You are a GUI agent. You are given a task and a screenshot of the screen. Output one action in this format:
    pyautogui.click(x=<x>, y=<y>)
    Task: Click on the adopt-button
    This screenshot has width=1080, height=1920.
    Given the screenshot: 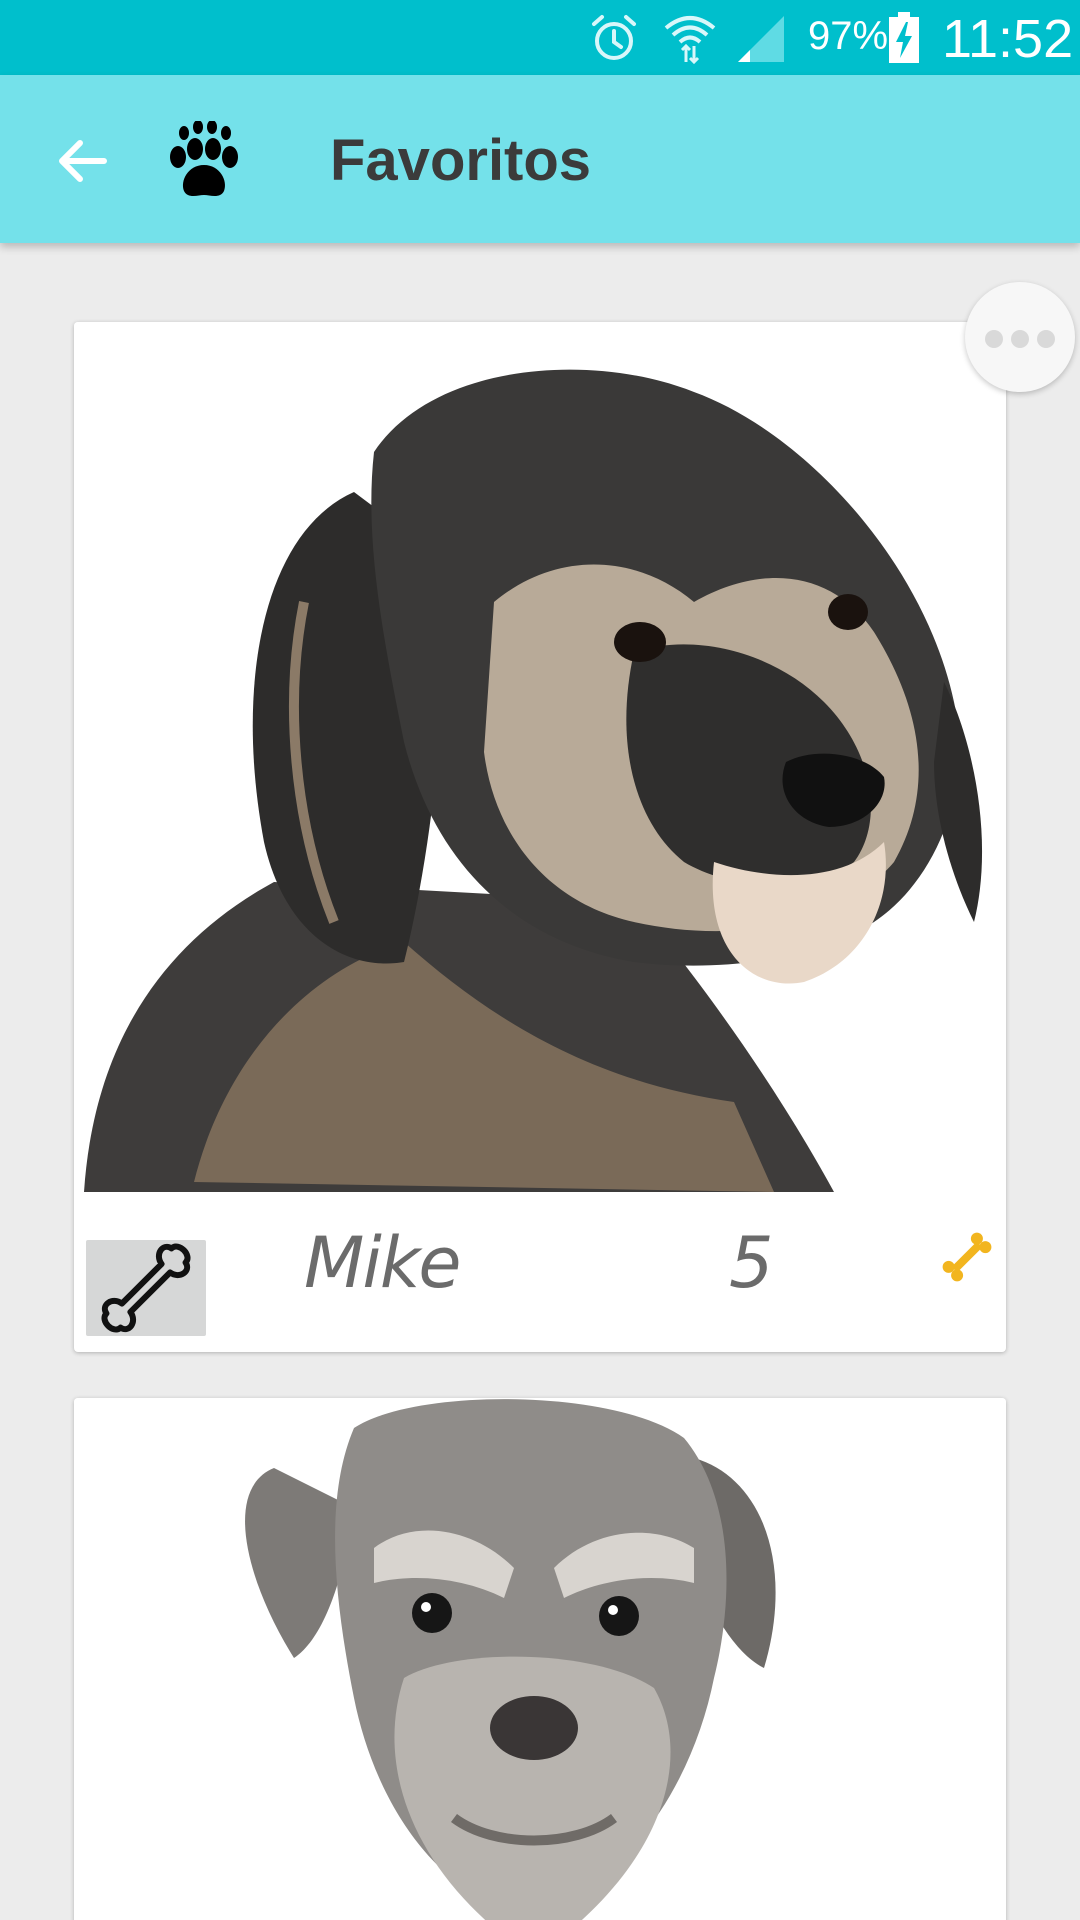 What is the action you would take?
    pyautogui.click(x=146, y=1288)
    